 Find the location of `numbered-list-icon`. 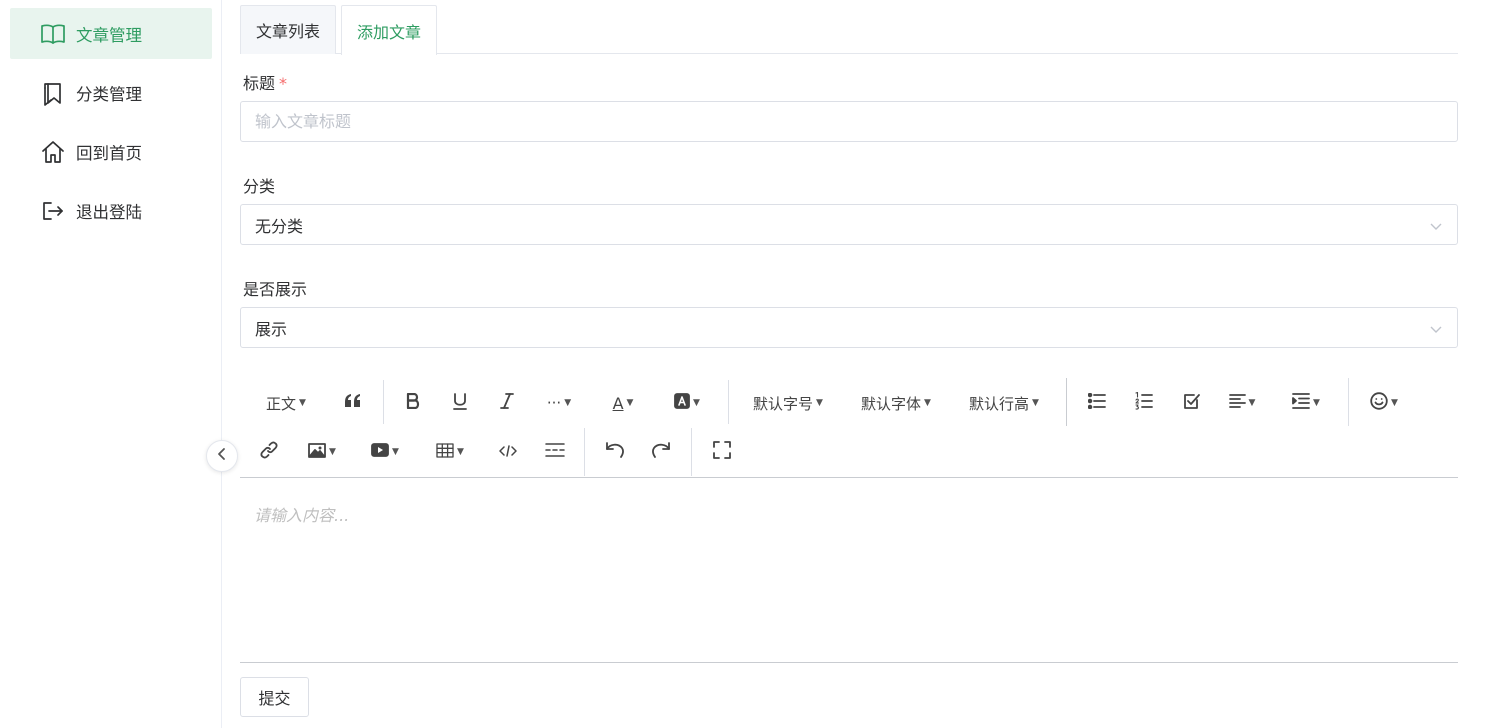

numbered-list-icon is located at coordinates (1144, 402).